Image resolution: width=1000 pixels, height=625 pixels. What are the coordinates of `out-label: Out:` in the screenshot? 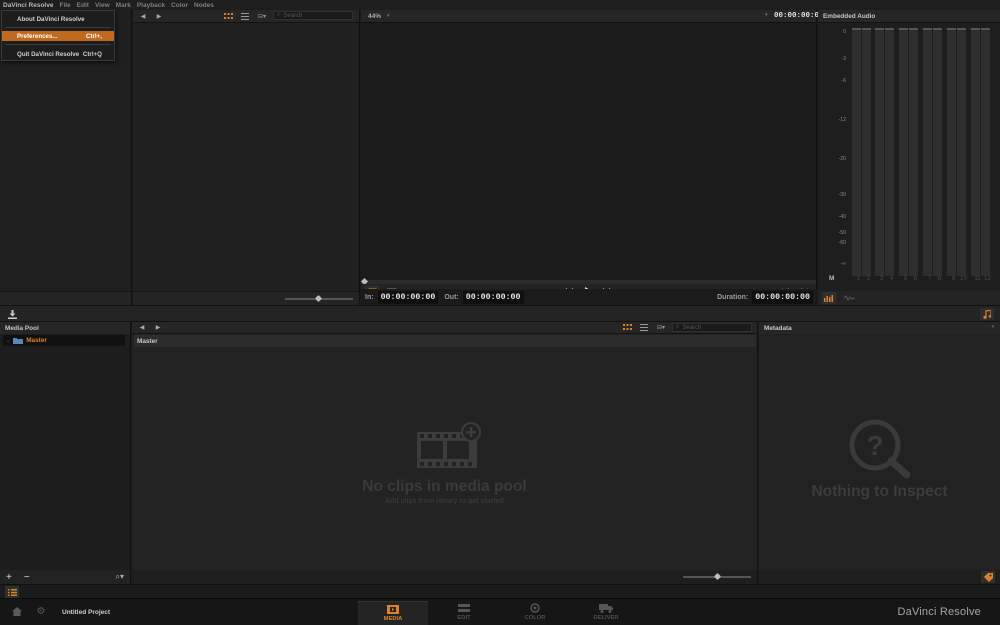 It's located at (451, 297).